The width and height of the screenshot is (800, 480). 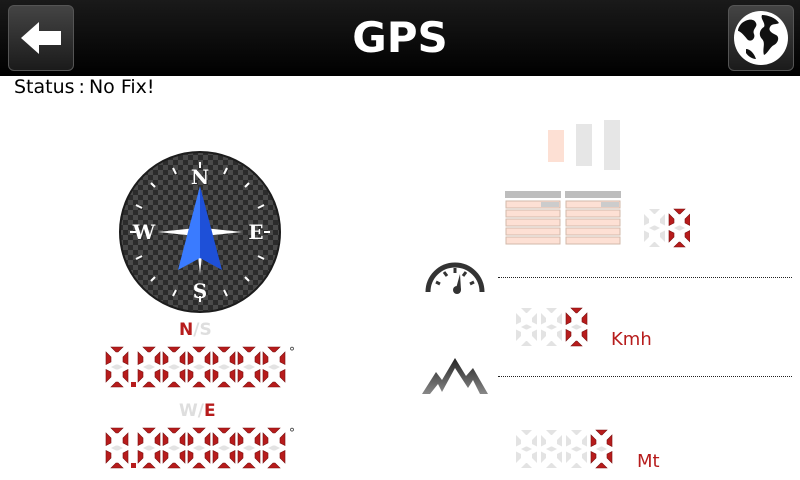 What do you see at coordinates (121, 87) in the screenshot?
I see `status-value: No Fix!` at bounding box center [121, 87].